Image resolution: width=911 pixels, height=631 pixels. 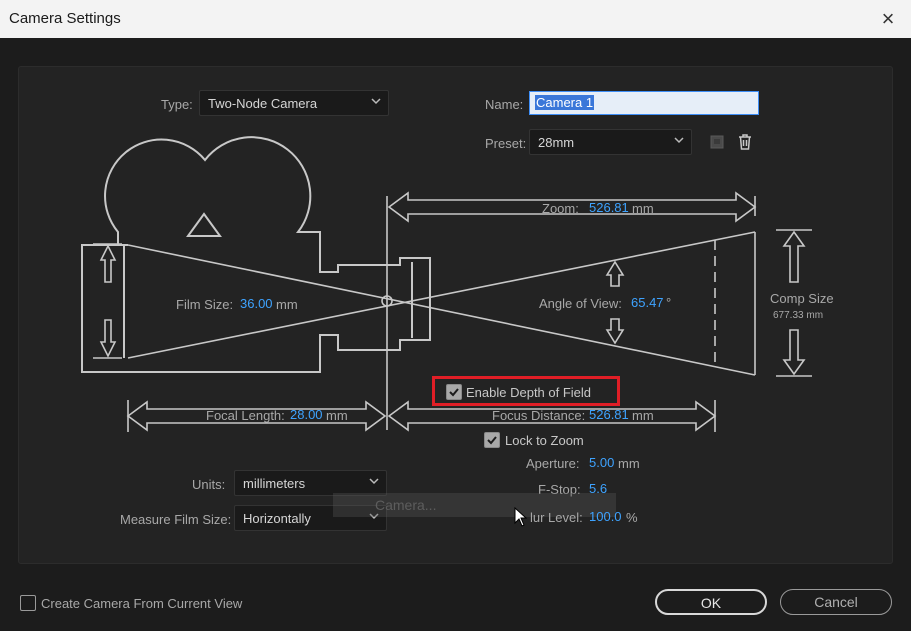 What do you see at coordinates (506, 143) in the screenshot?
I see `preset-label: Preset:` at bounding box center [506, 143].